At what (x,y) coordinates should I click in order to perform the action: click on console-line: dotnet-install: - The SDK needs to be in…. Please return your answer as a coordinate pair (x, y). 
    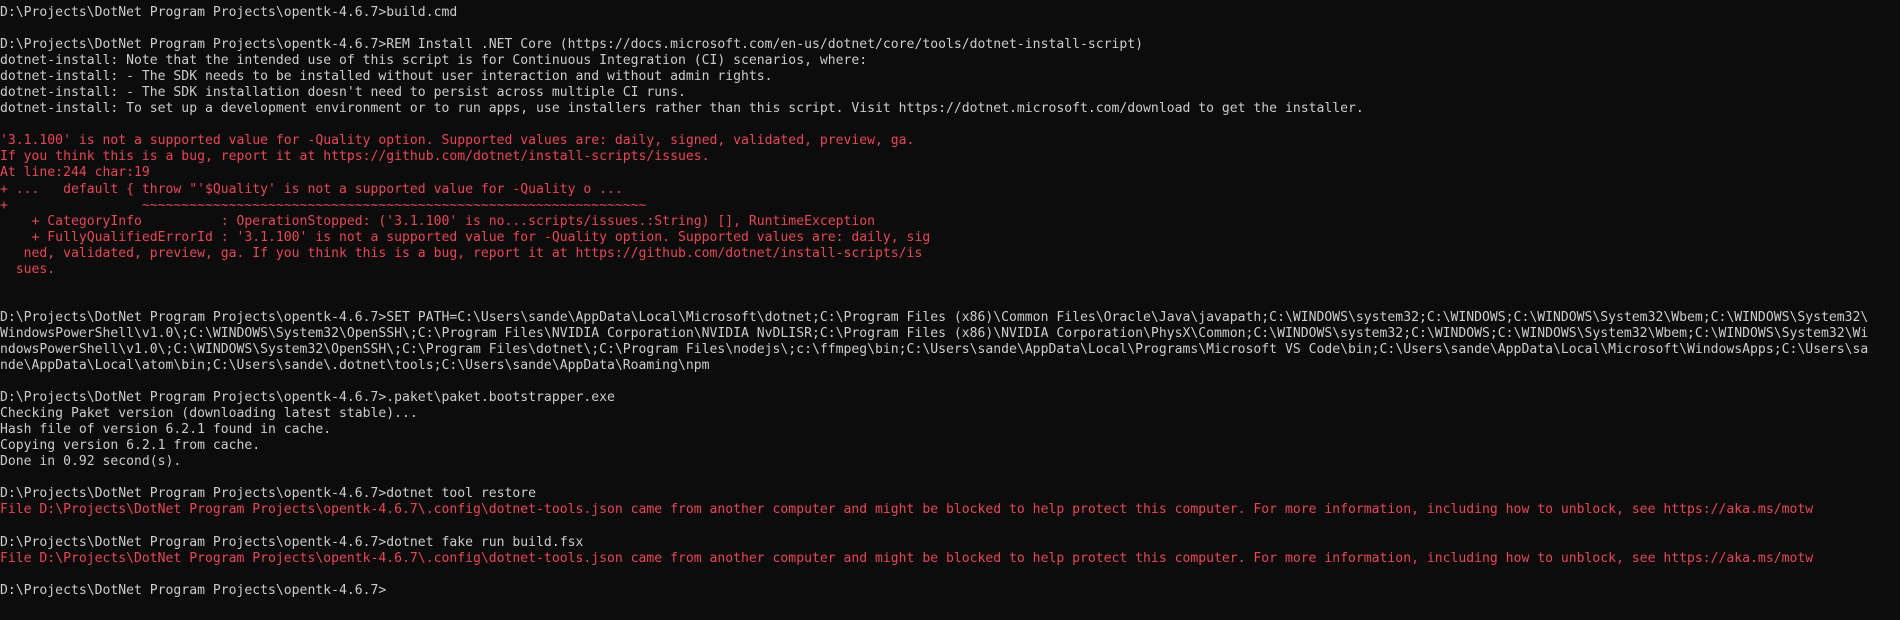
    Looking at the image, I should click on (386, 77).